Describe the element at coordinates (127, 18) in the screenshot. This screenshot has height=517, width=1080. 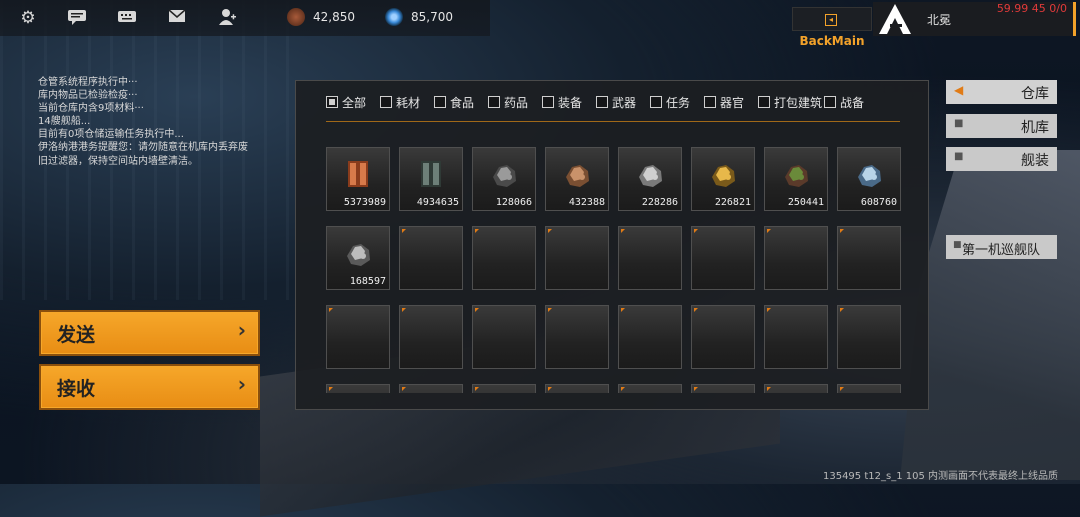
I see `keyboard-icon` at that location.